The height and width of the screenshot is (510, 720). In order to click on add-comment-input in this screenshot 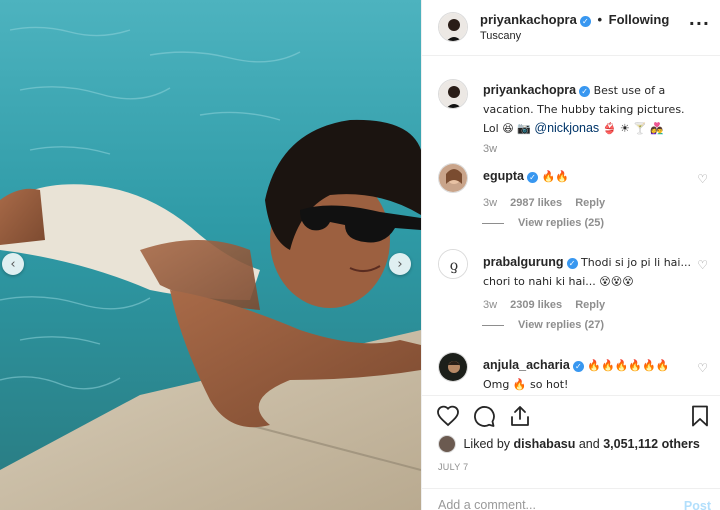, I will do `click(548, 504)`.